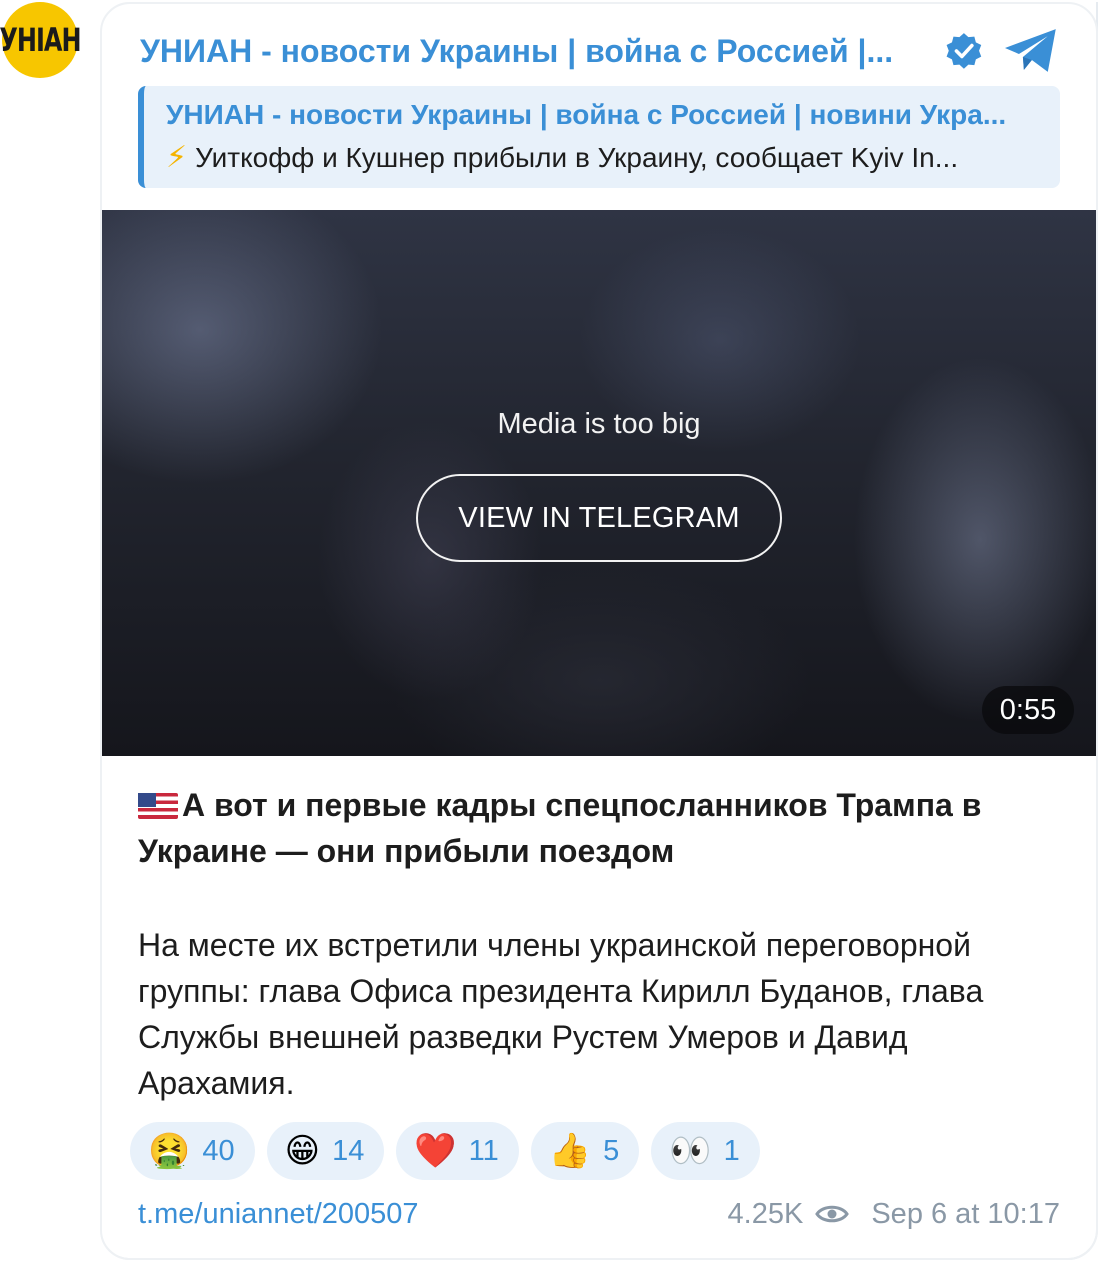 This screenshot has width=1100, height=1263. What do you see at coordinates (192, 1151) in the screenshot?
I see `reaction-vomit: 🤮 40` at bounding box center [192, 1151].